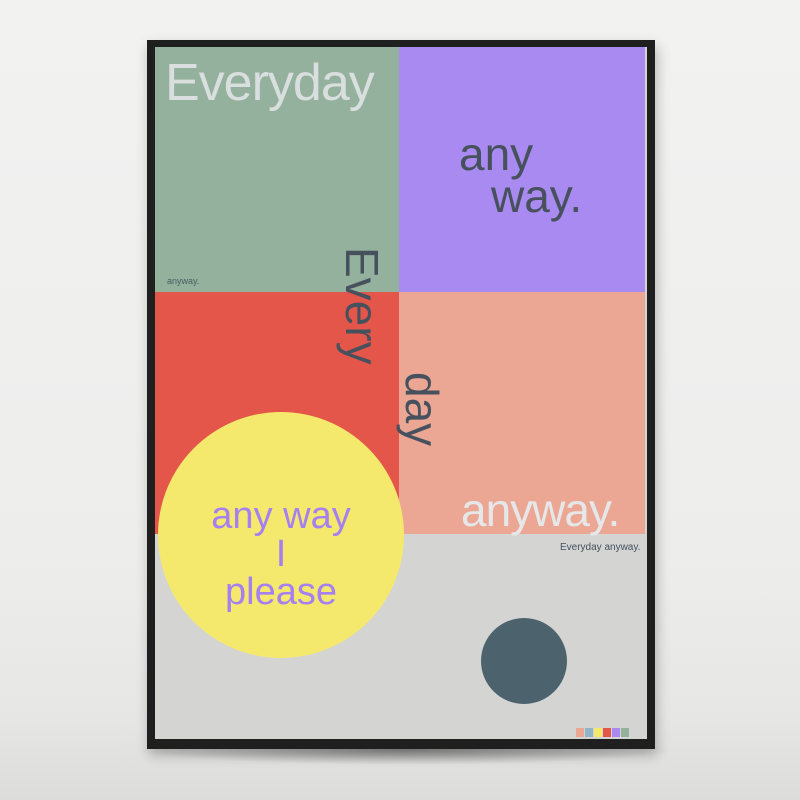 The image size is (800, 800). I want to click on dark-circle, so click(524, 661).